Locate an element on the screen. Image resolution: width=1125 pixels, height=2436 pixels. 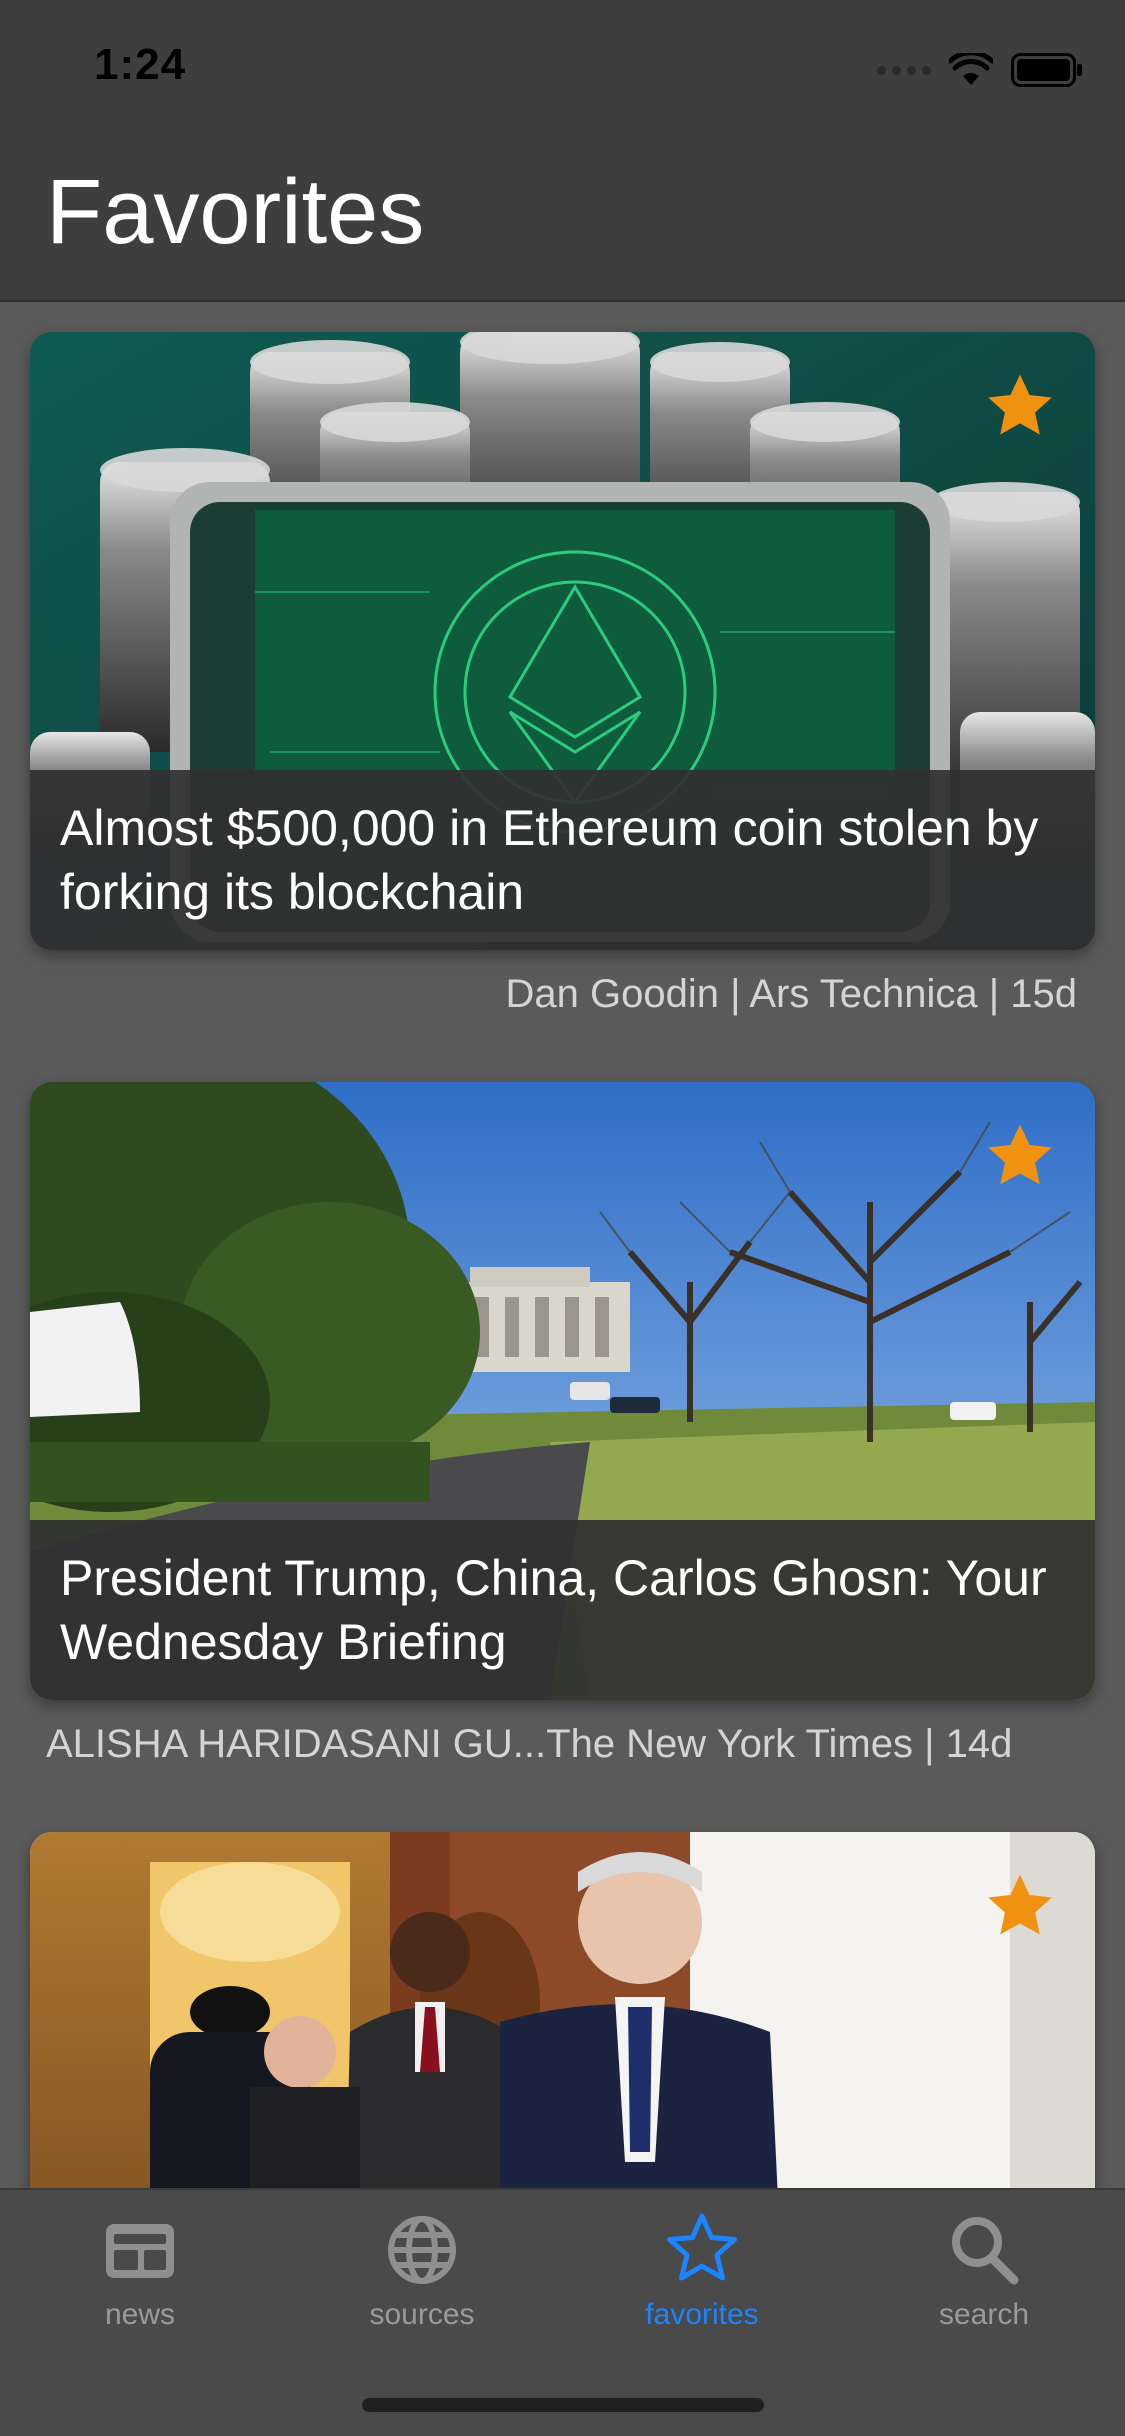
cellular-signal-icon is located at coordinates (904, 70).